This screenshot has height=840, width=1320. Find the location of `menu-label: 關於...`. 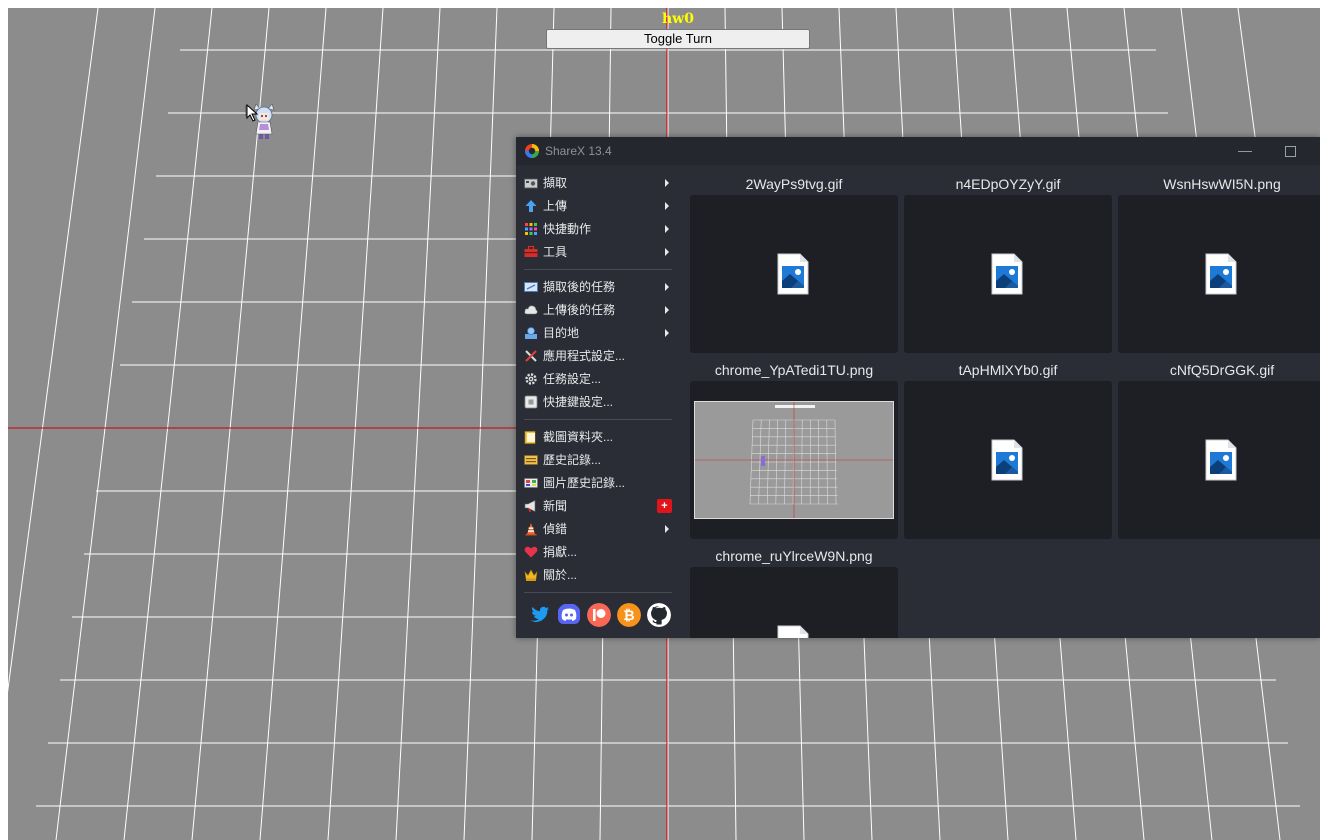

menu-label: 關於... is located at coordinates (560, 575).